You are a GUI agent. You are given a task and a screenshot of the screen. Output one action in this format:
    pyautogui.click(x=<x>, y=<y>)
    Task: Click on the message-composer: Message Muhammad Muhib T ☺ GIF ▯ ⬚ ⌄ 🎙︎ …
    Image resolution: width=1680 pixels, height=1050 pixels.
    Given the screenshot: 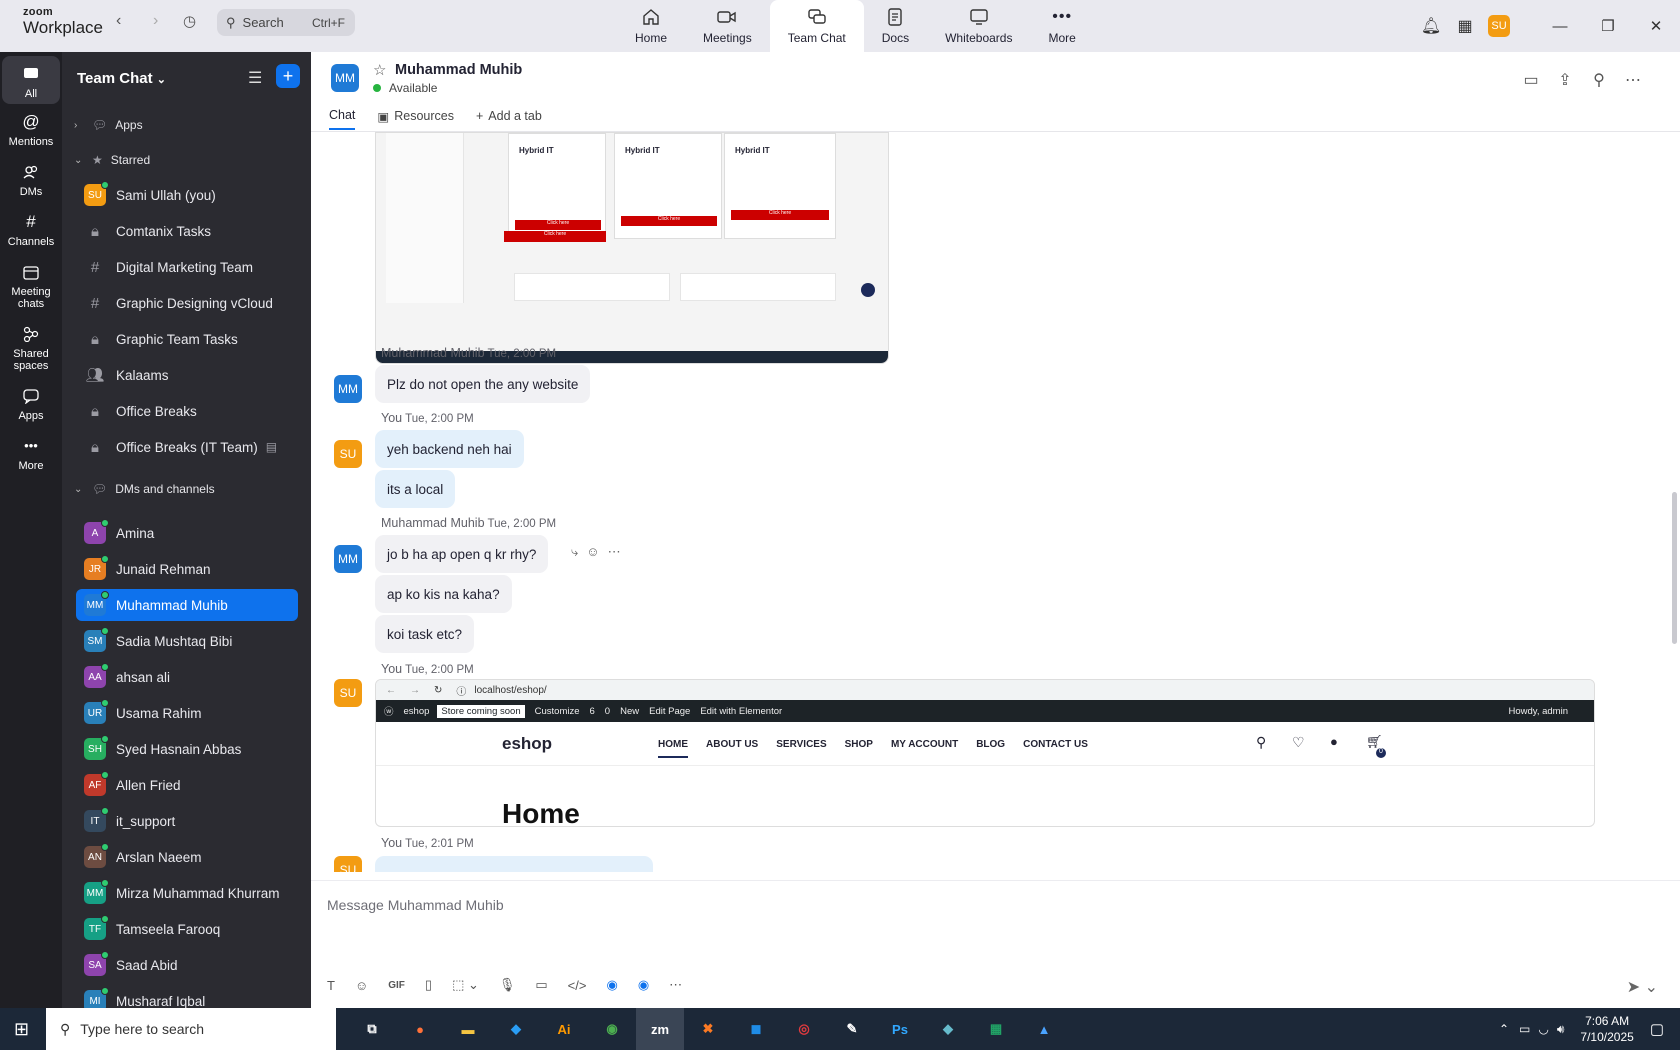 What is the action you would take?
    pyautogui.click(x=995, y=944)
    